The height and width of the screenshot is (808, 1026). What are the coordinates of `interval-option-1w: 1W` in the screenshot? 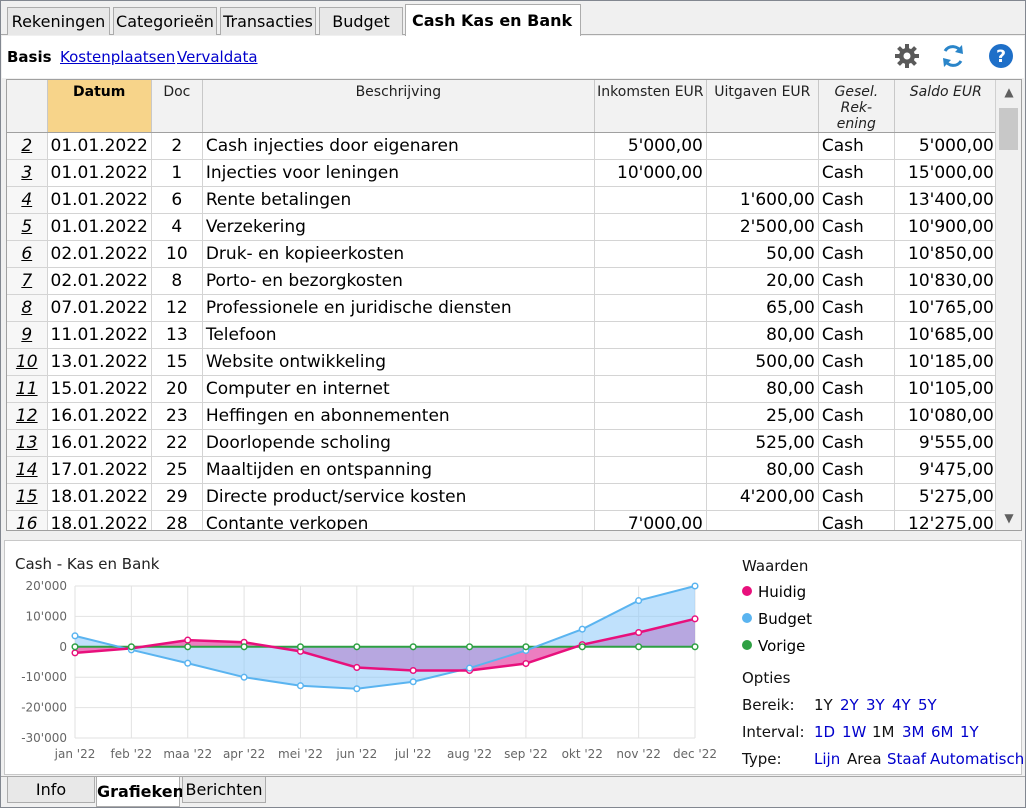 It's located at (854, 732).